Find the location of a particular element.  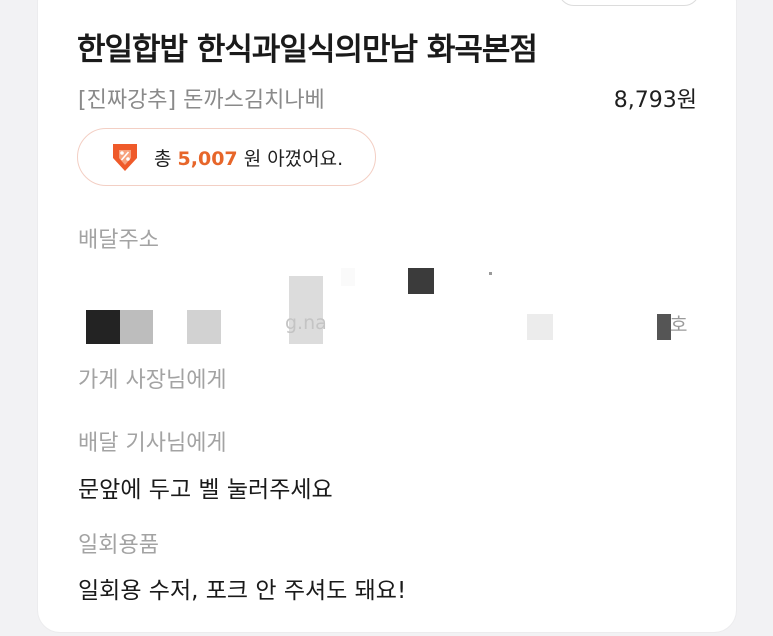

savings-text: 총 5,007 원 아꼈어요. is located at coordinates (248, 157).